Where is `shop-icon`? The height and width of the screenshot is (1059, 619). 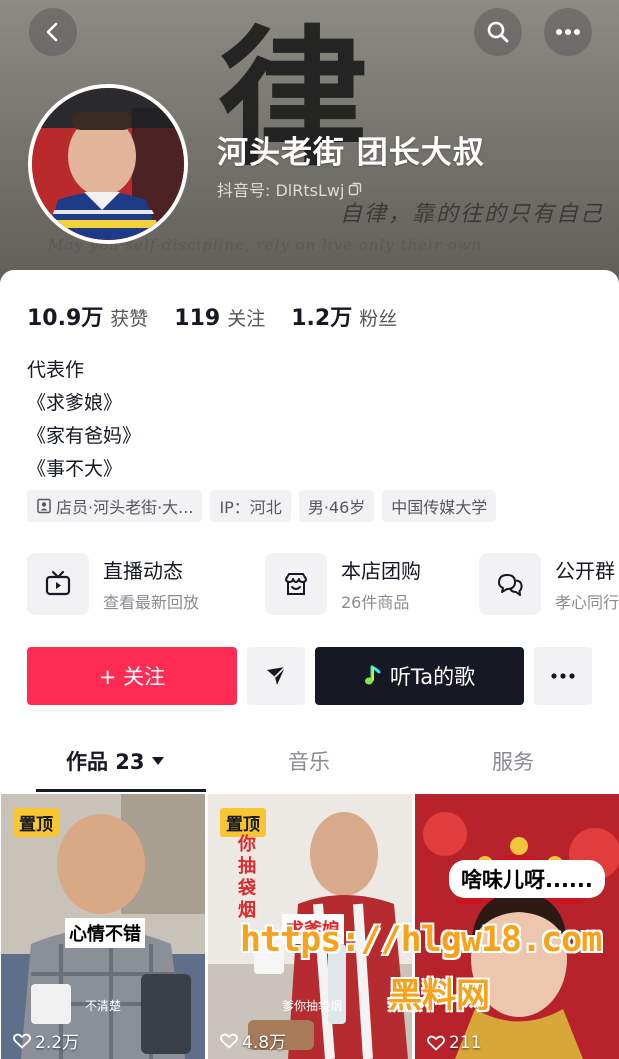 shop-icon is located at coordinates (296, 584).